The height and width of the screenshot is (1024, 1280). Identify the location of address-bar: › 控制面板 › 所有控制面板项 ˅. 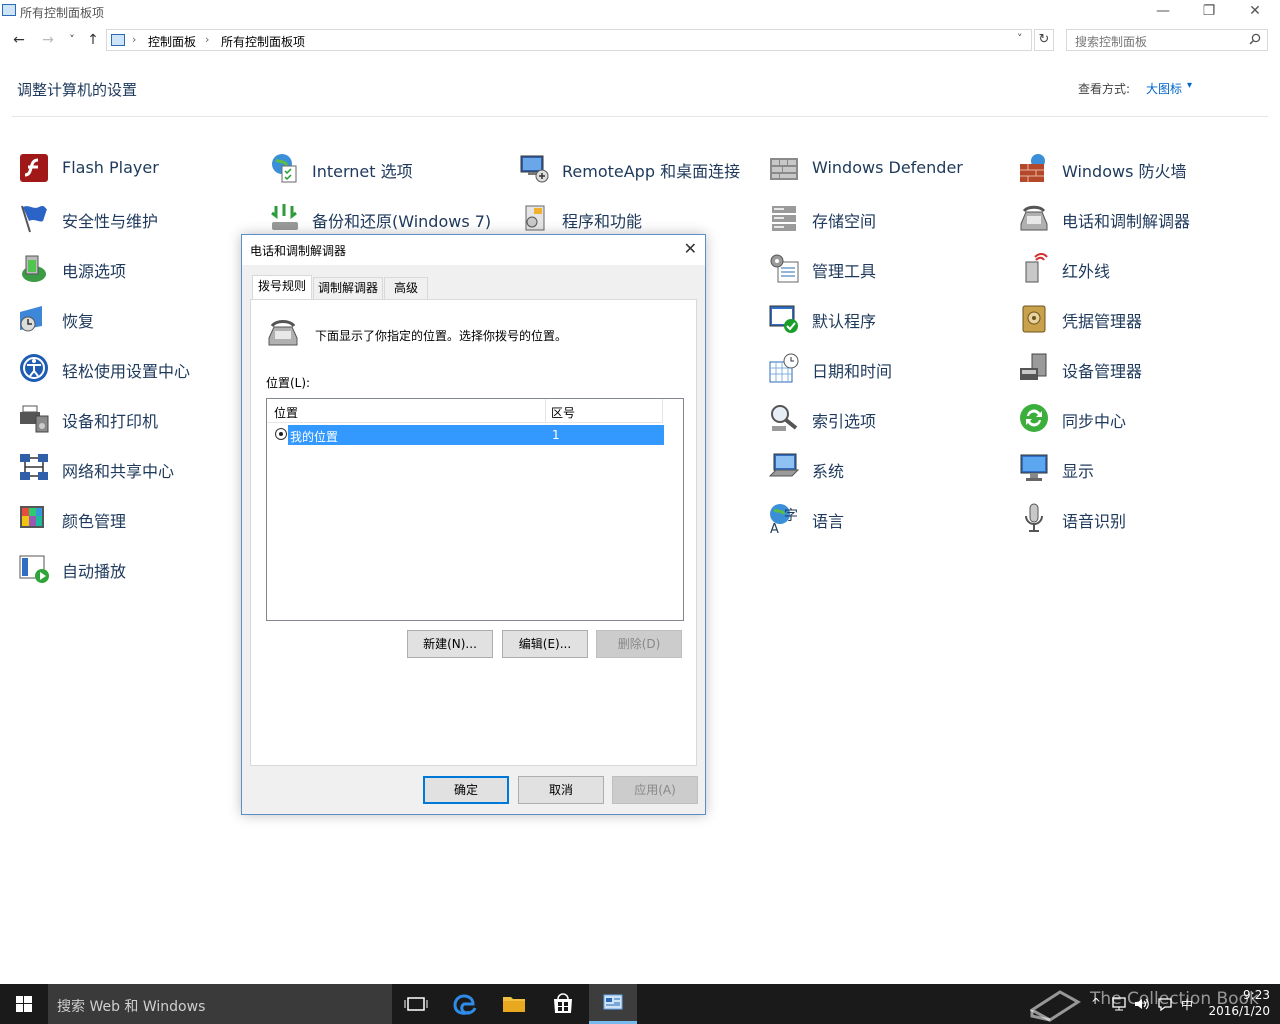
(569, 40).